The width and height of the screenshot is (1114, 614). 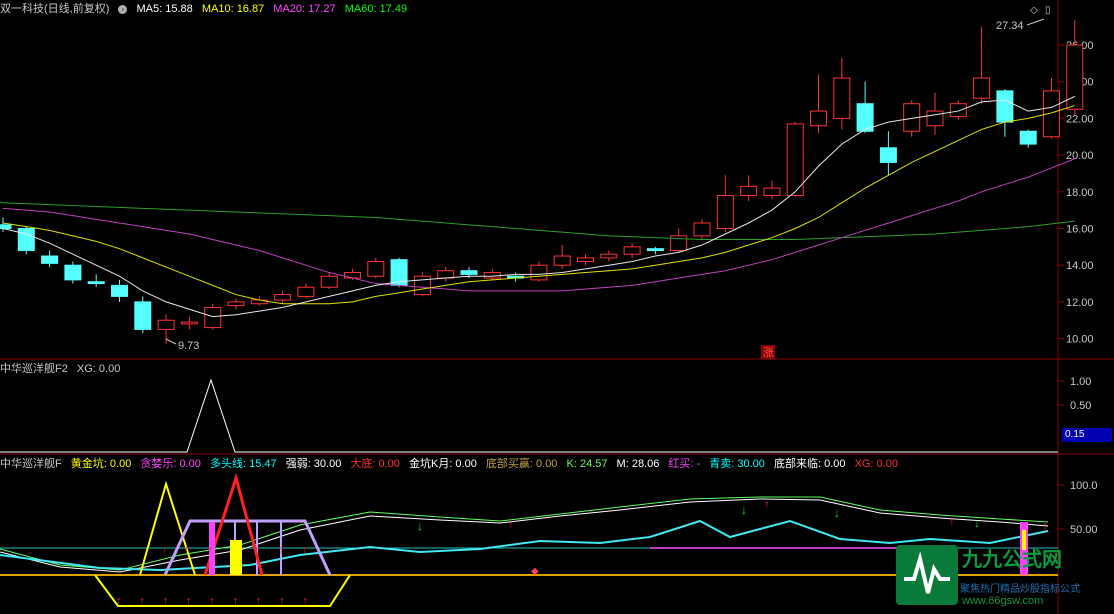 What do you see at coordinates (188, 346) in the screenshot?
I see `low-price-label: 9.73` at bounding box center [188, 346].